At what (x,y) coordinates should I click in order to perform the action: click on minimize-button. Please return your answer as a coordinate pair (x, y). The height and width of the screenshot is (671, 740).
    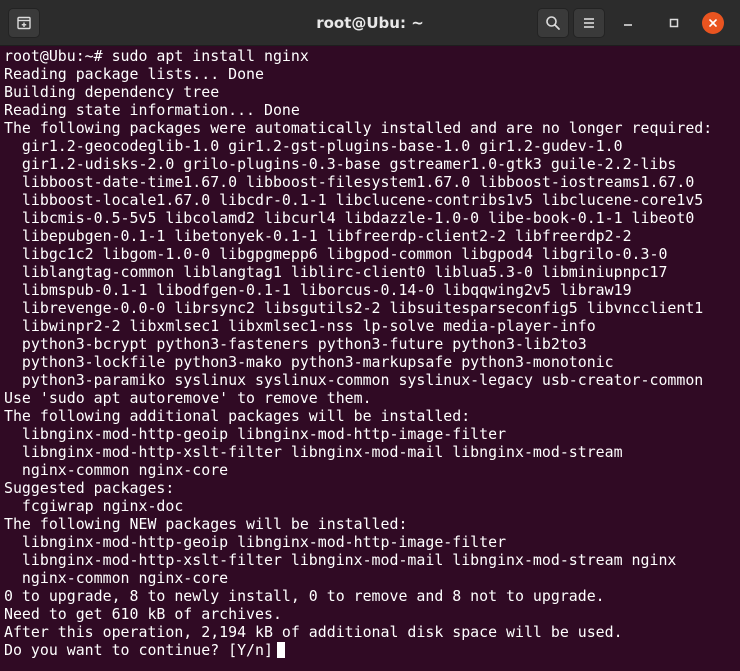
    Looking at the image, I should click on (628, 23).